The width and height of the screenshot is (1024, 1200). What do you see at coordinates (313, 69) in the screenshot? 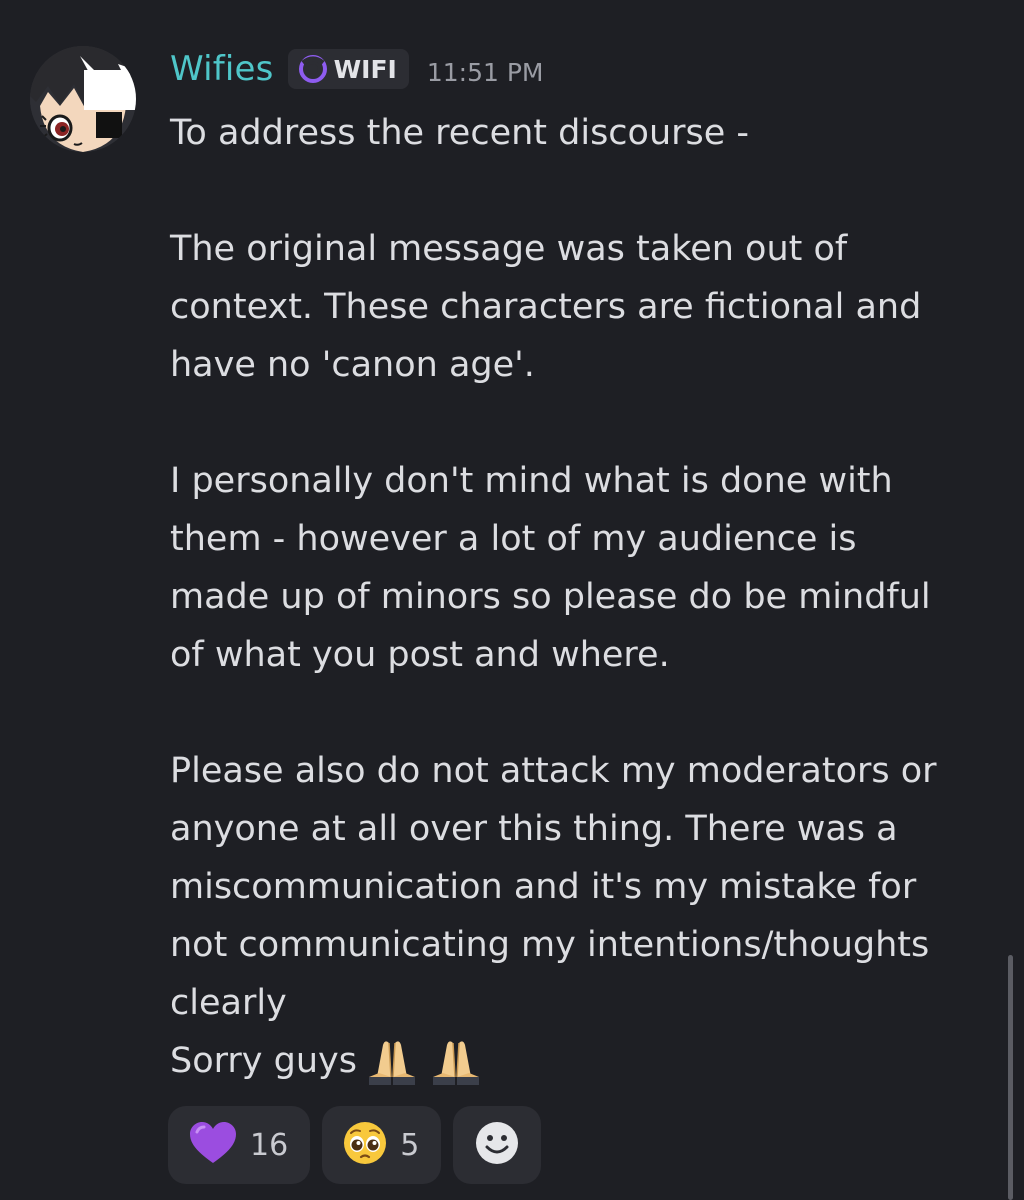
I see `crescent-ring-icon` at bounding box center [313, 69].